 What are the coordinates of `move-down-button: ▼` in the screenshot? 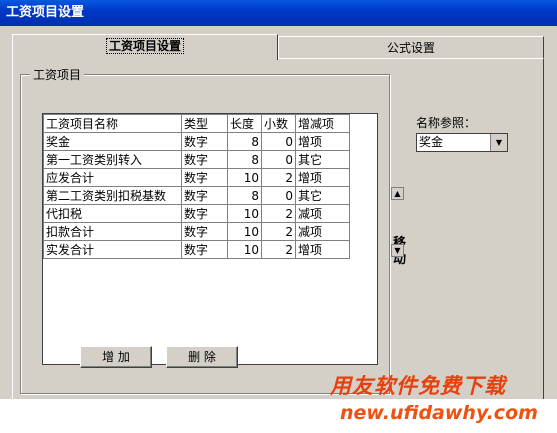 It's located at (397, 250).